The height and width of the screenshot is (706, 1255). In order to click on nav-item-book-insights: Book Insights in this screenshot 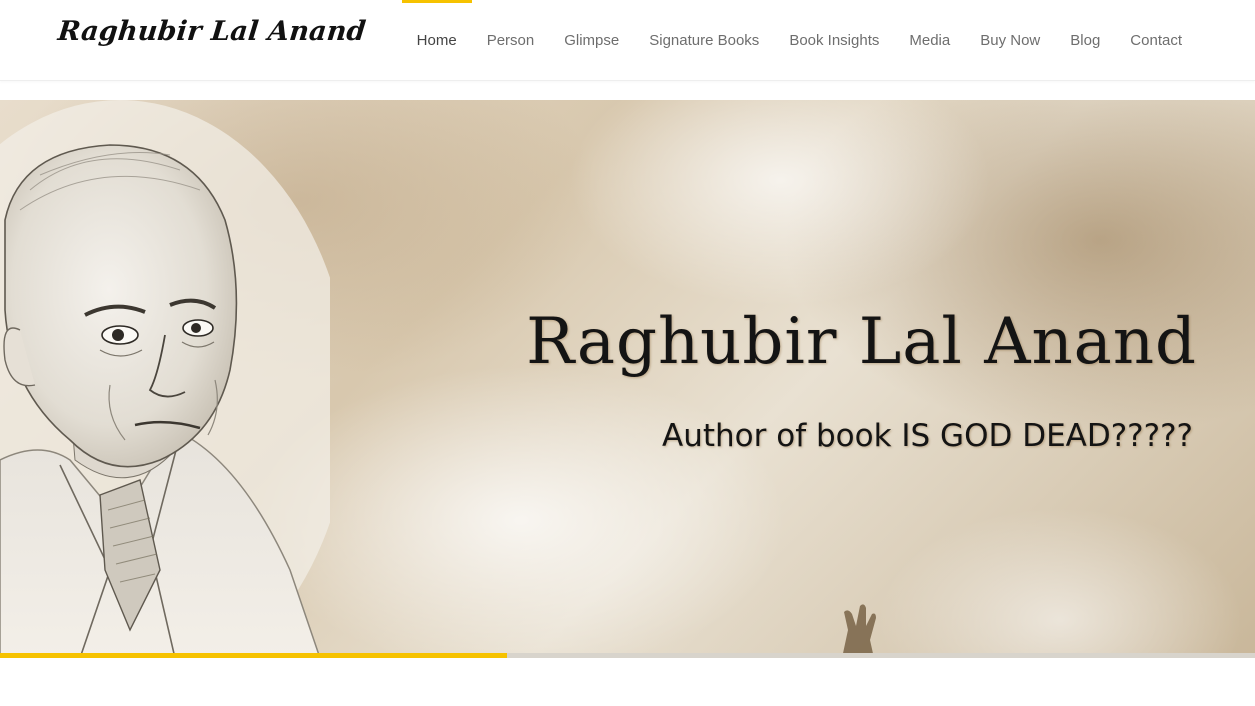, I will do `click(834, 40)`.